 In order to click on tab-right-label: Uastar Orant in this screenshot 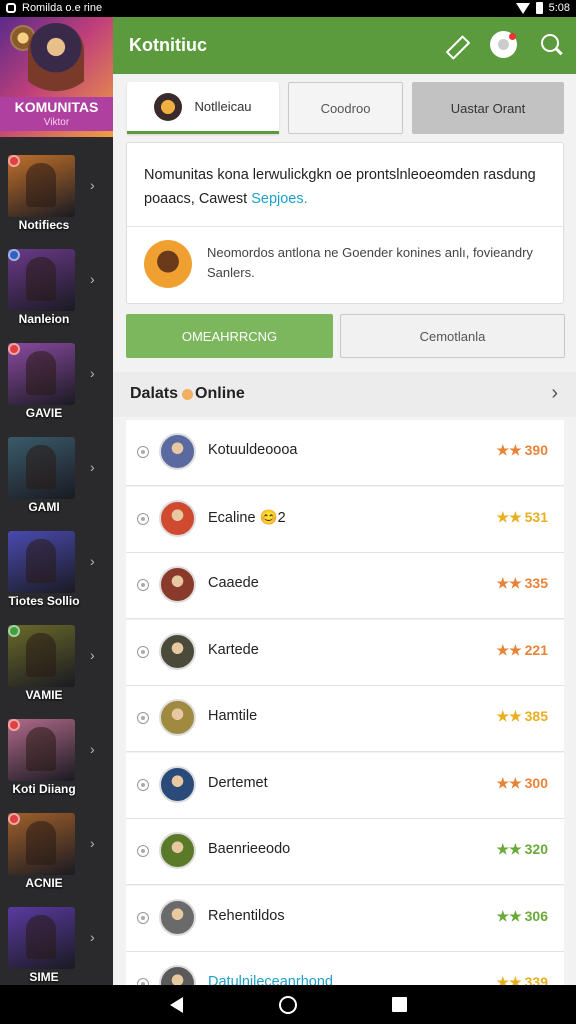, I will do `click(488, 108)`.